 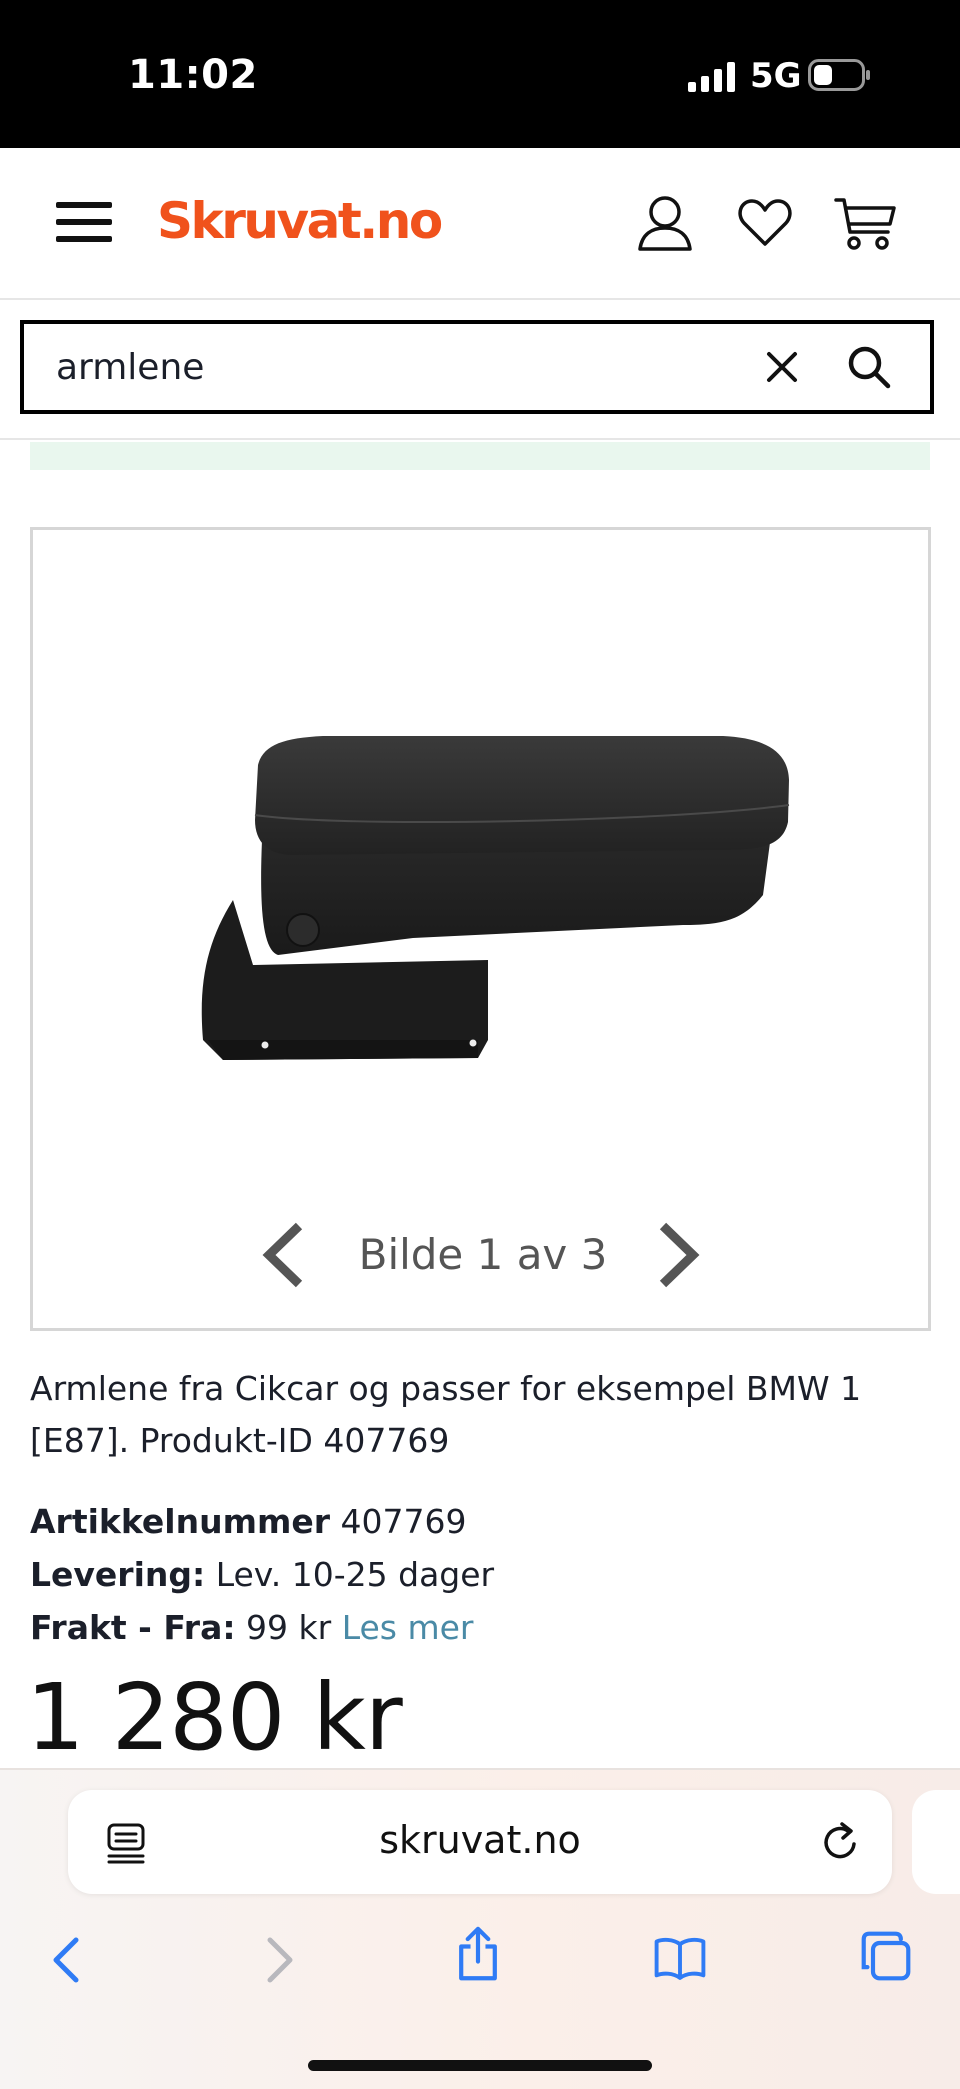 What do you see at coordinates (180, 1521) in the screenshot?
I see `article-number-label: Artikkelnummer` at bounding box center [180, 1521].